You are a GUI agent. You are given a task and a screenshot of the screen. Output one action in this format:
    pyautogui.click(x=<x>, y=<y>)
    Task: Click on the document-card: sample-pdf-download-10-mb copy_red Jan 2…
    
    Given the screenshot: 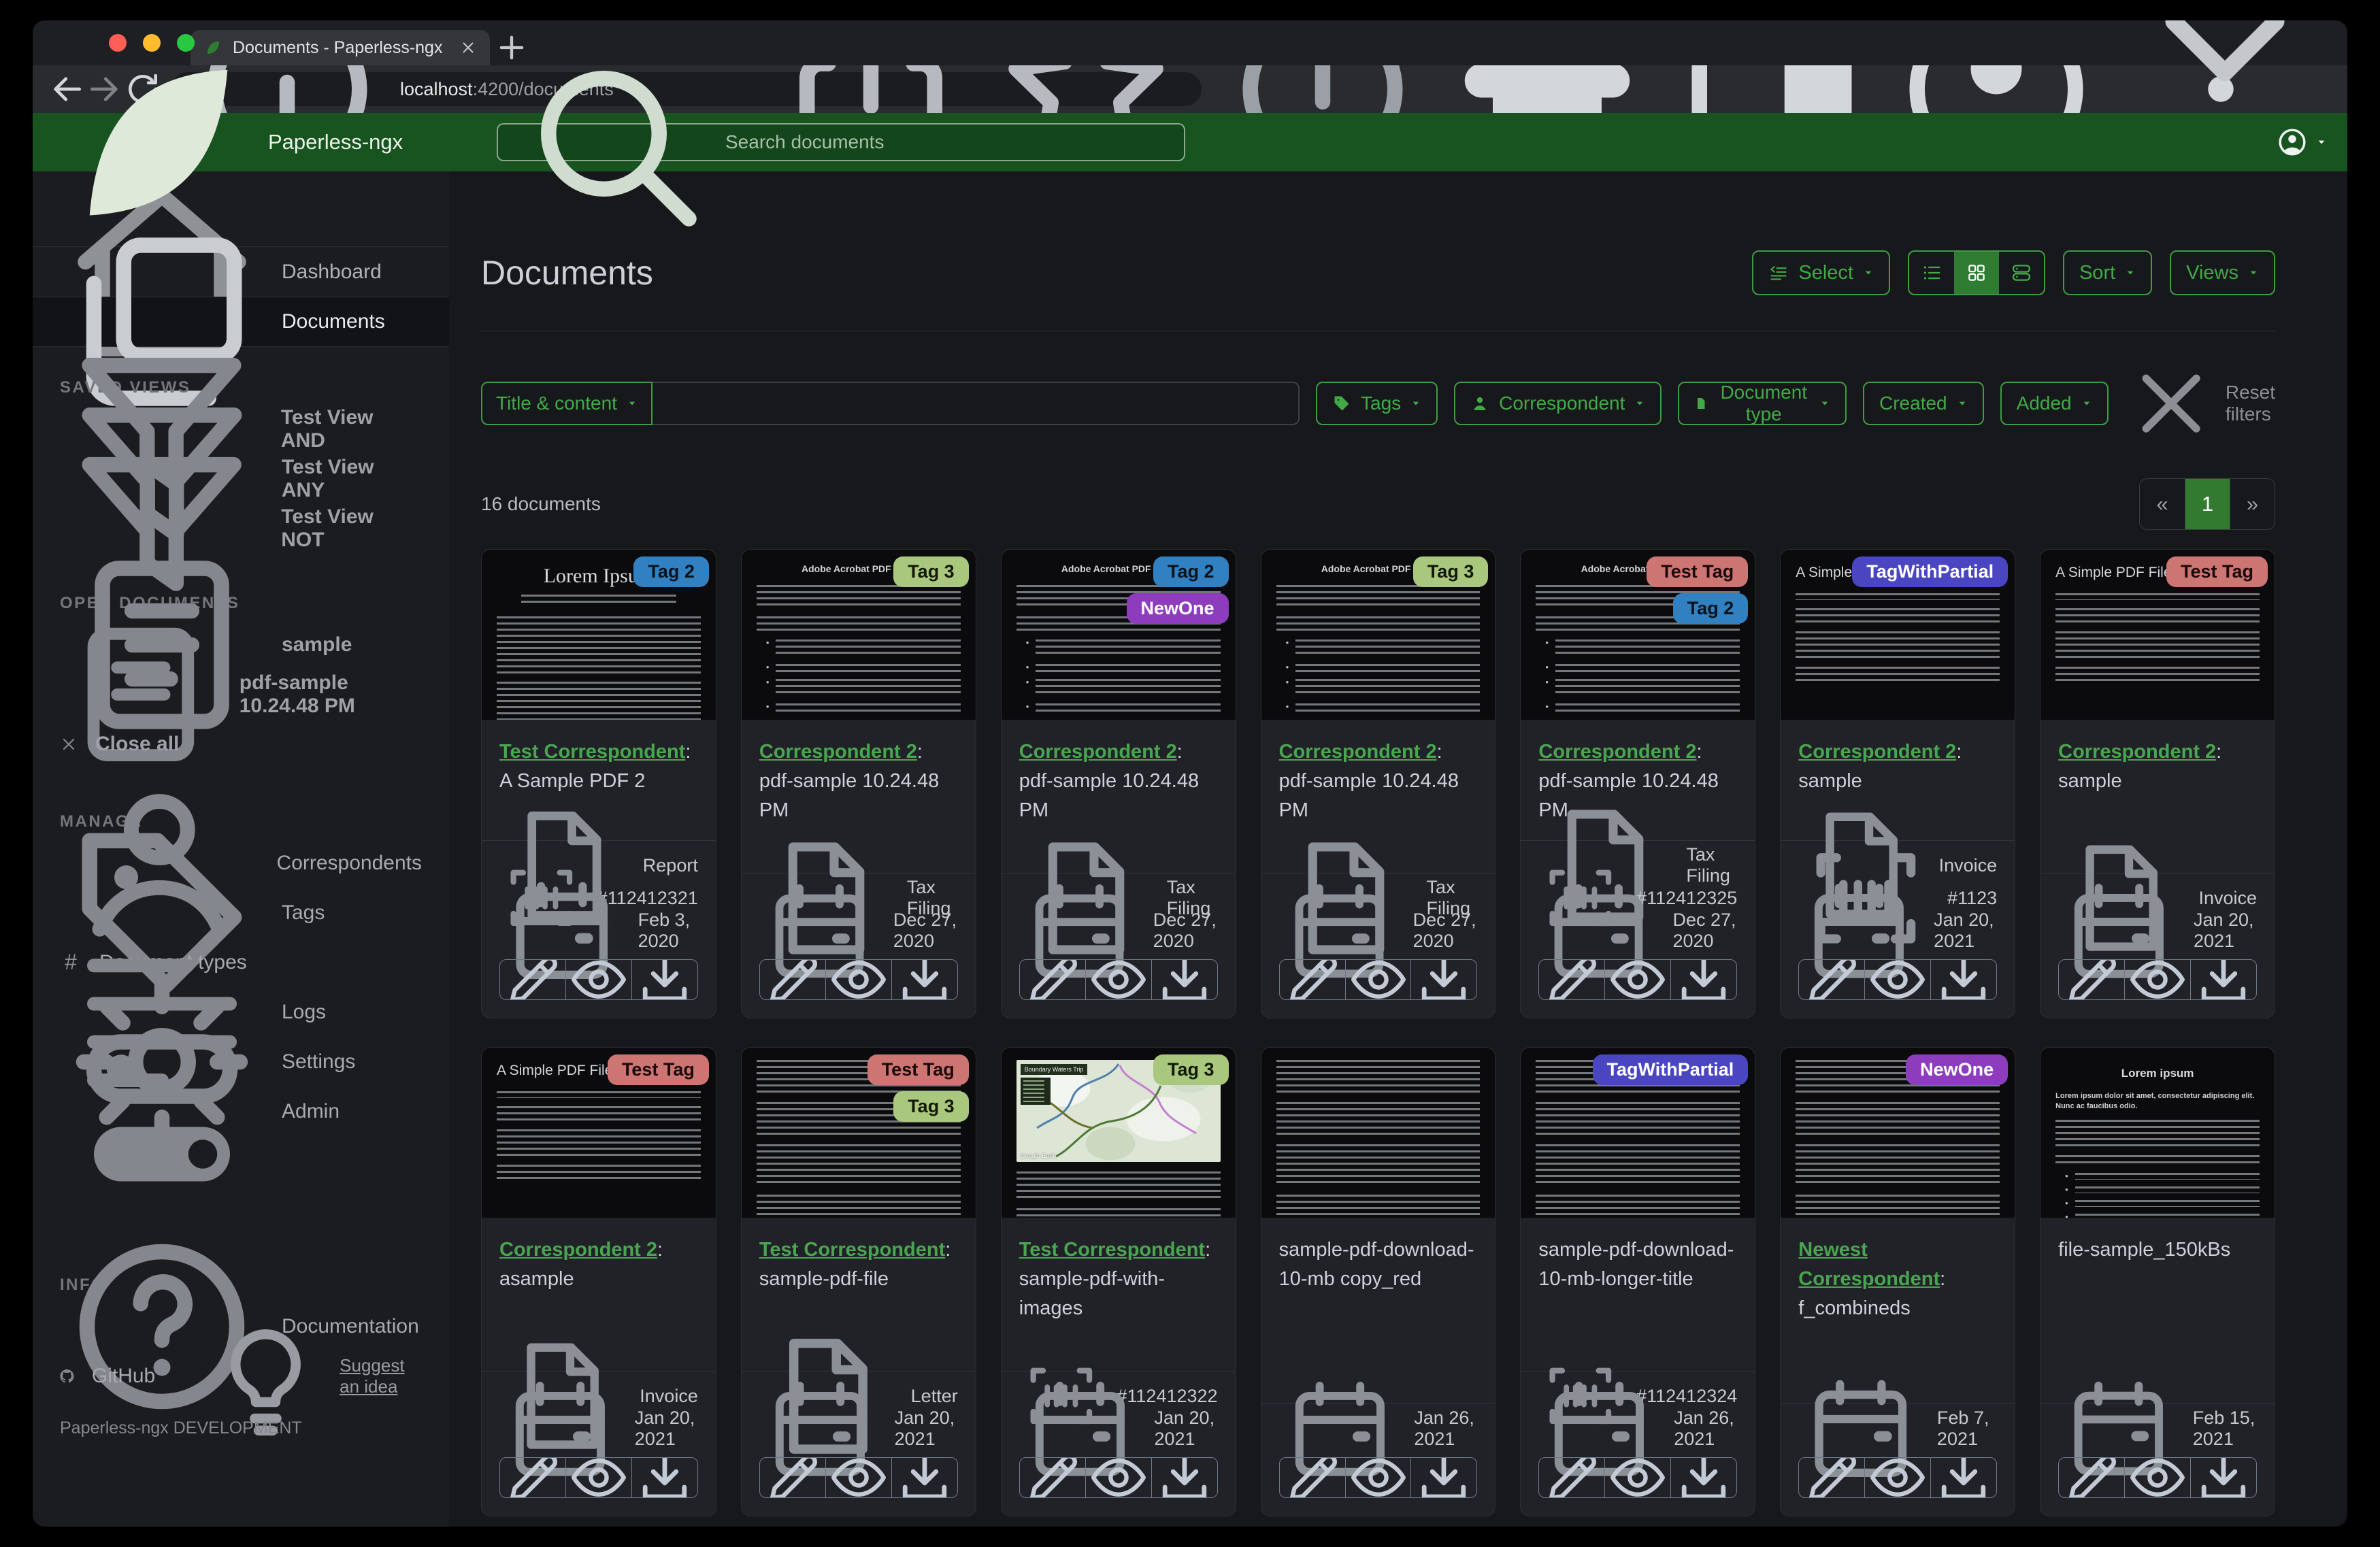 What is the action you would take?
    pyautogui.click(x=1378, y=1282)
    